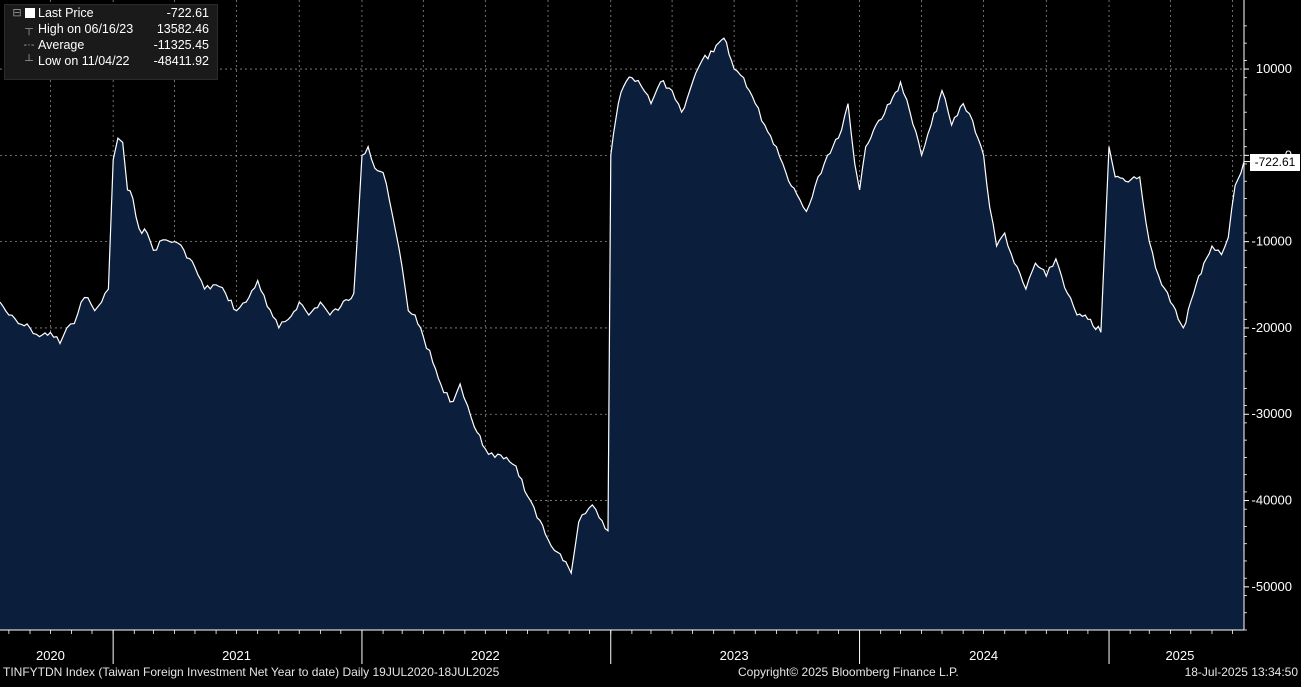  I want to click on high-marker-icon: ┬, so click(29, 29).